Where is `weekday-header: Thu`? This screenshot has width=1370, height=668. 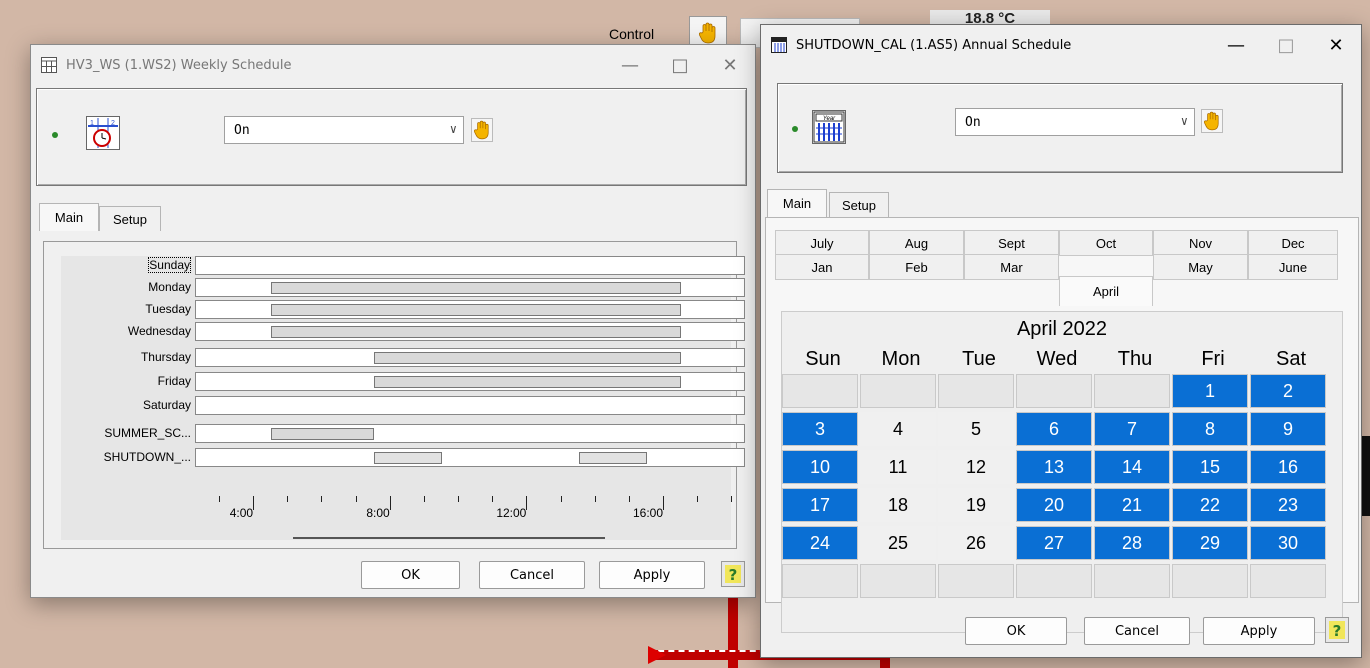
weekday-header: Thu is located at coordinates (1135, 359).